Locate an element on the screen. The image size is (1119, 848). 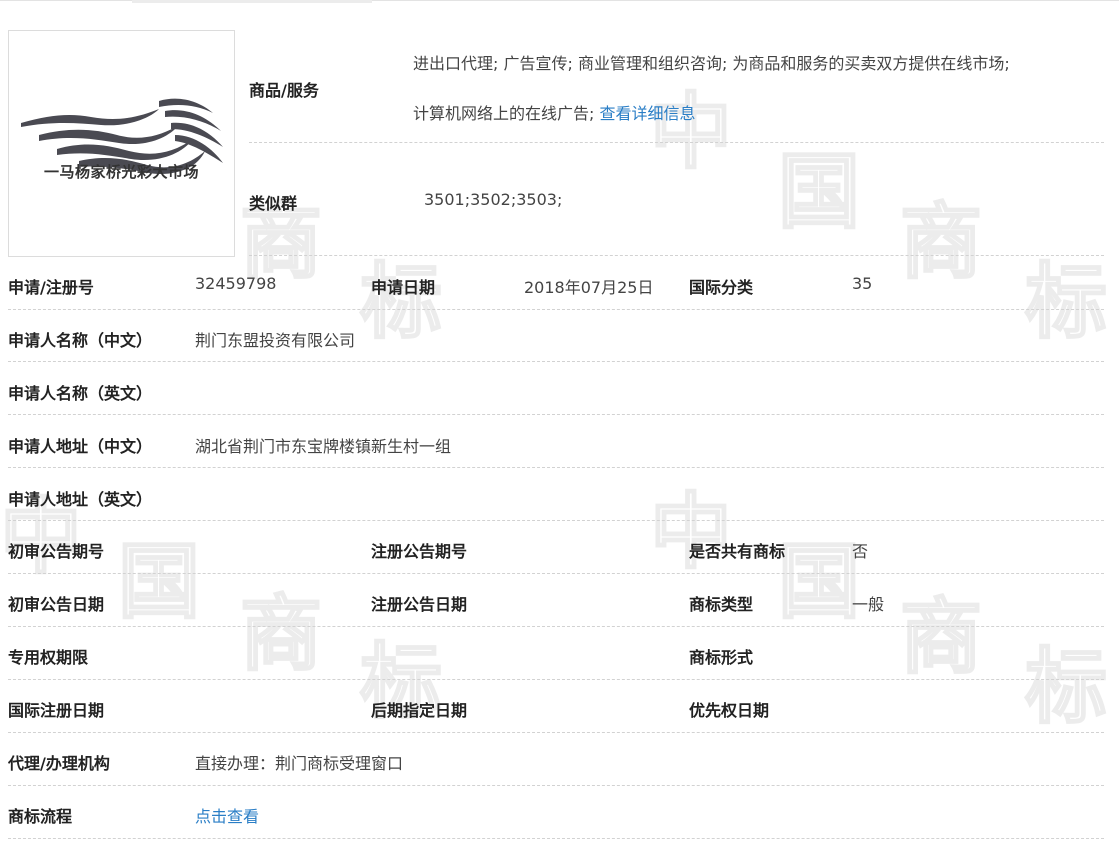
agency-label: 代理/办理机构 is located at coordinates (59, 763).